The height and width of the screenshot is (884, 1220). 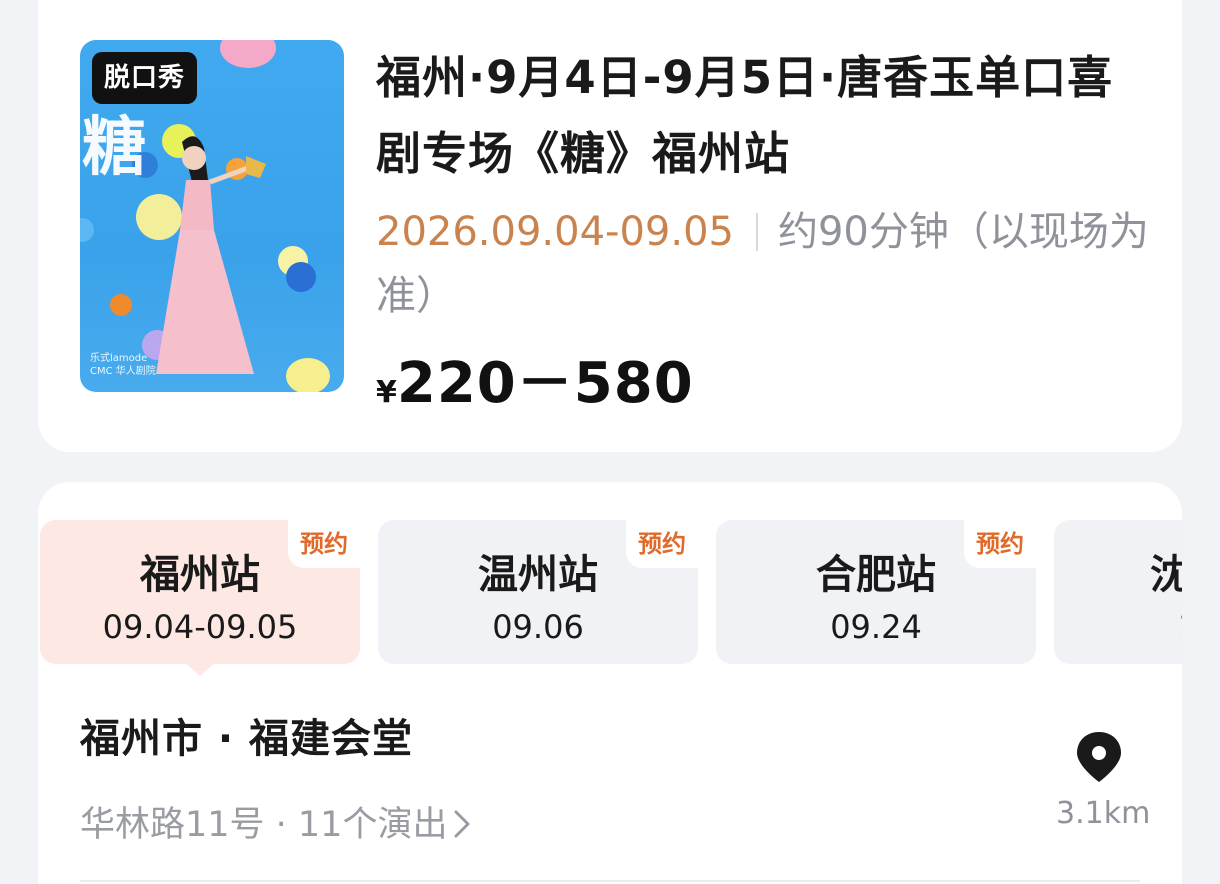 What do you see at coordinates (766, 264) in the screenshot?
I see `event-meta: 2026.09.04-09.05 约90分钟（以现场为准）` at bounding box center [766, 264].